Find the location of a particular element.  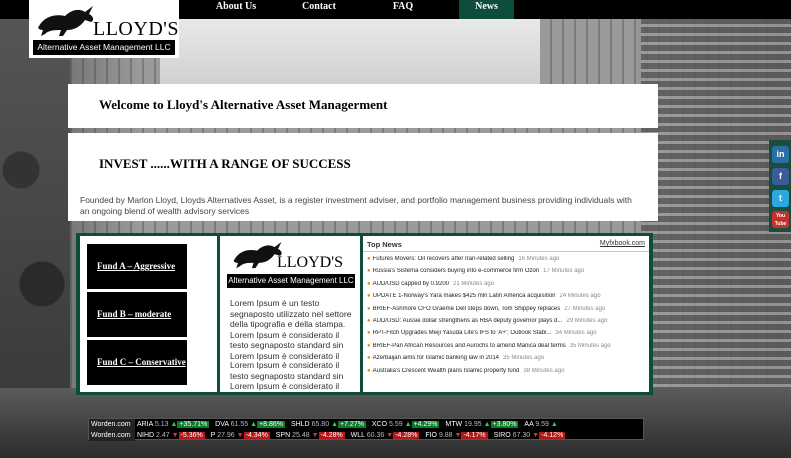

ticker-quote: P 27.96 ▼ -4.34% is located at coordinates (240, 435).